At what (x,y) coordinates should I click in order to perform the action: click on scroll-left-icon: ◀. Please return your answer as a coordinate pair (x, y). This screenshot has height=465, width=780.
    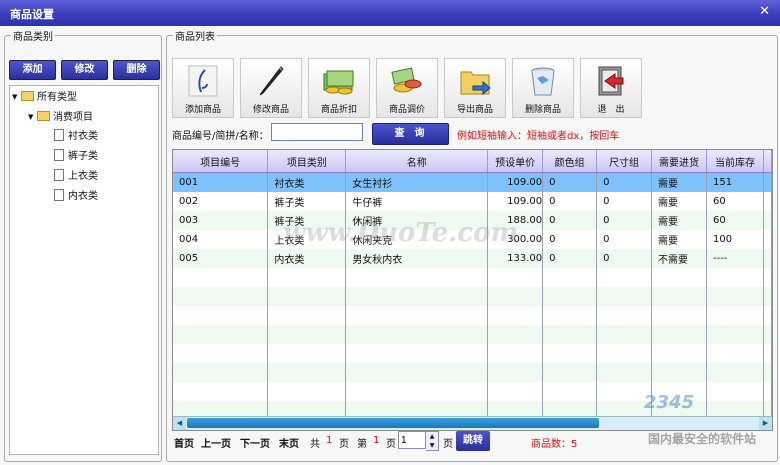
    Looking at the image, I should click on (179, 423).